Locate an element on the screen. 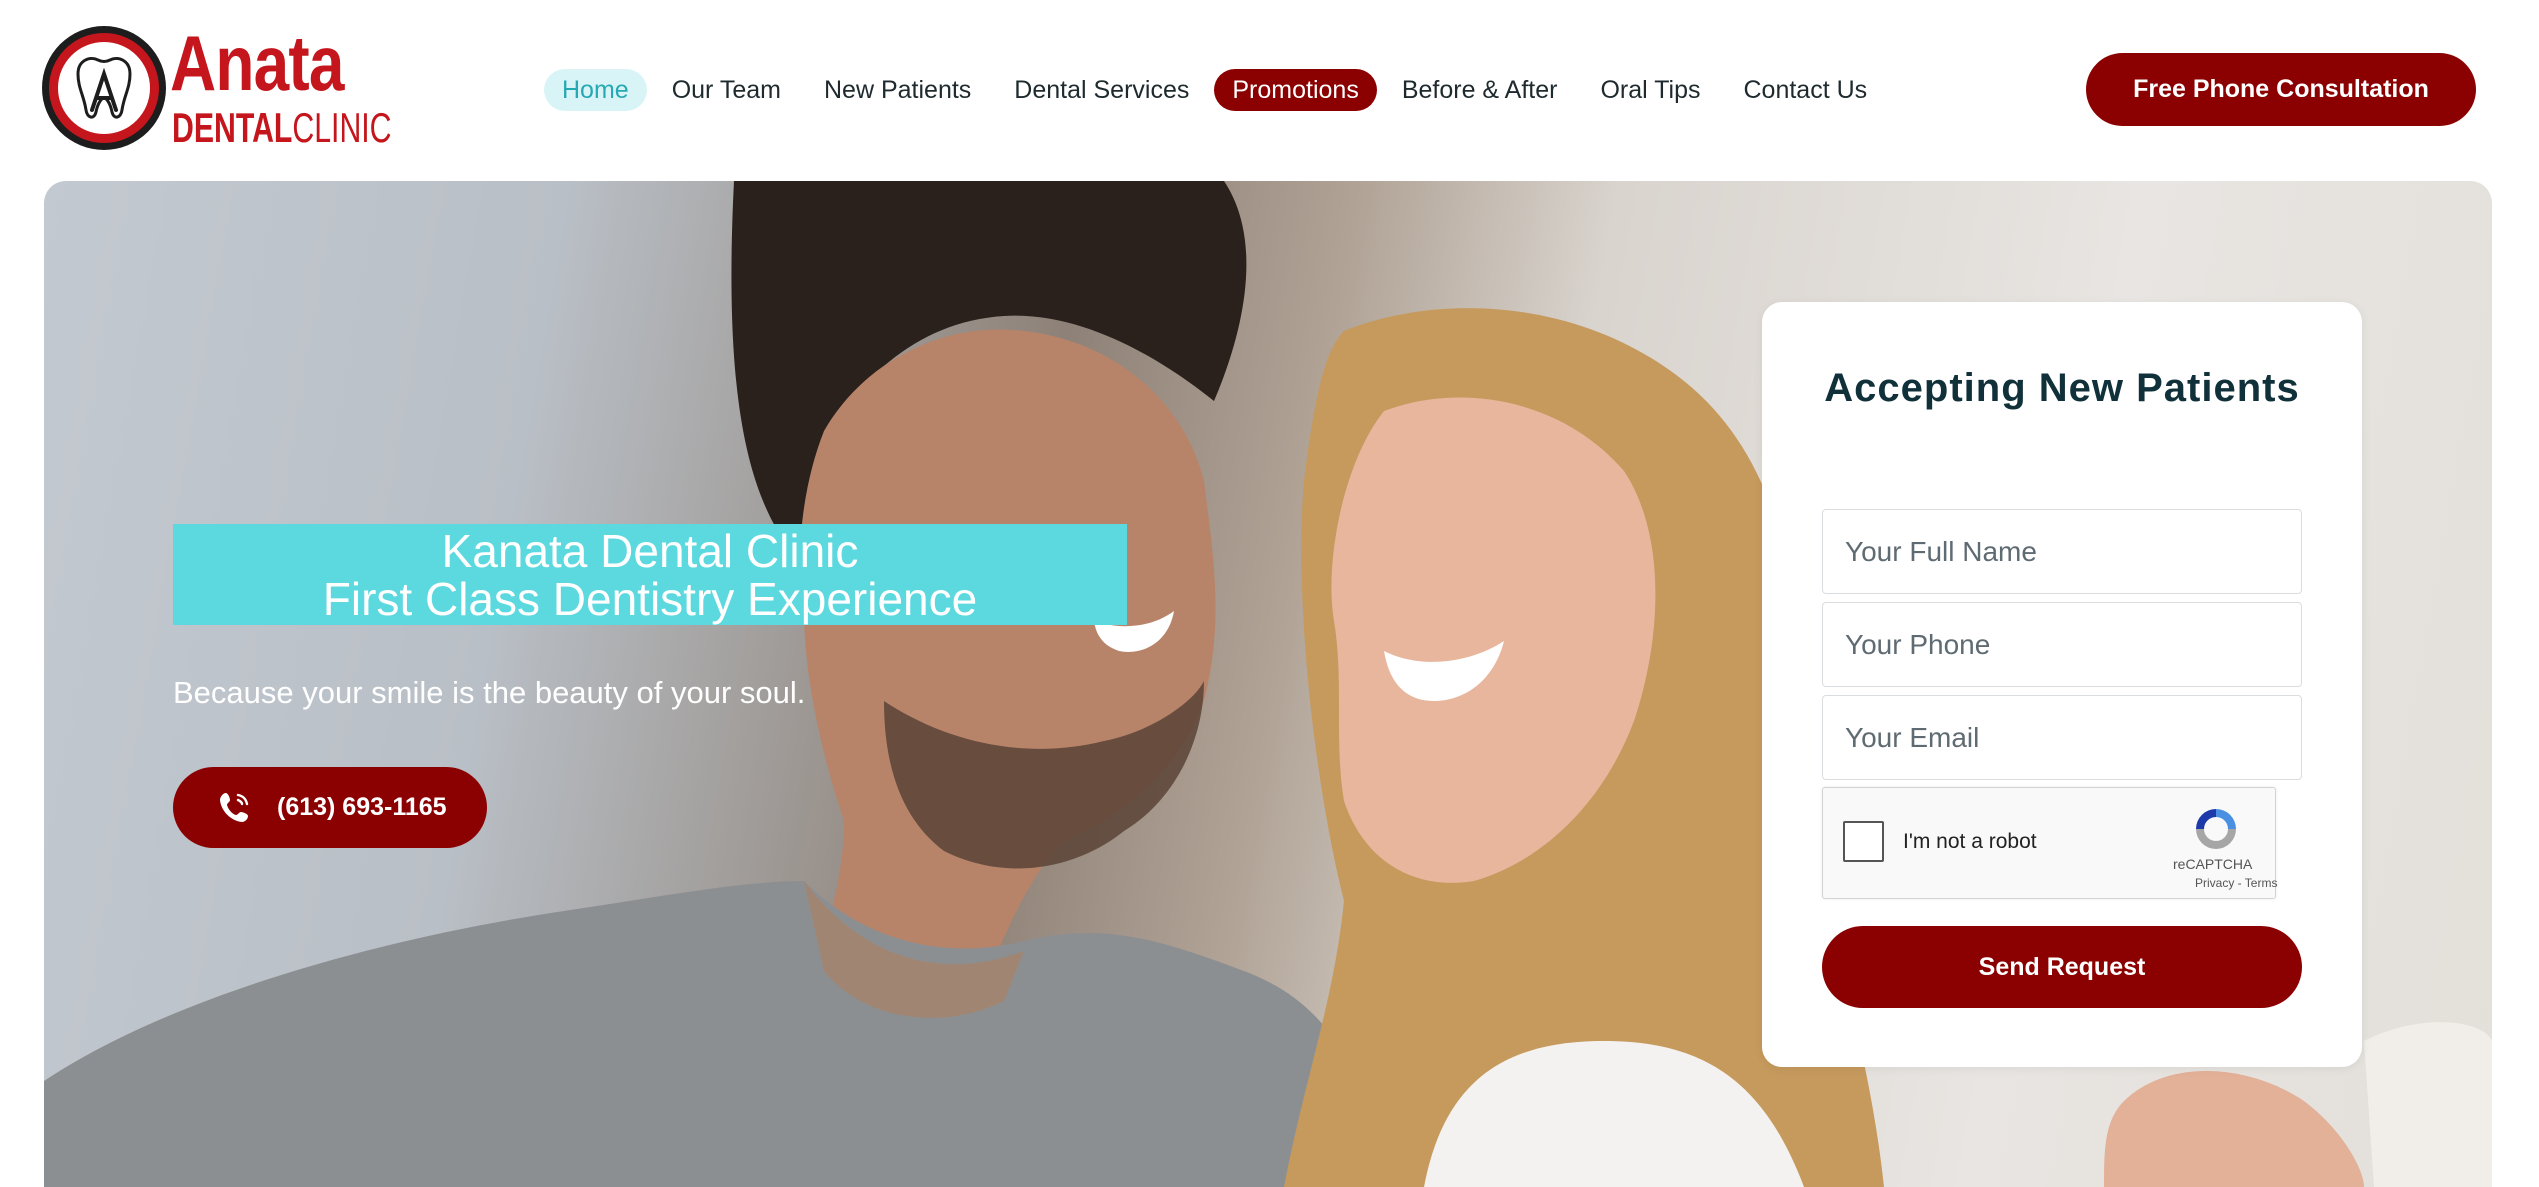 This screenshot has width=2539, height=1187. nav-new-patients: New Patients is located at coordinates (897, 90).